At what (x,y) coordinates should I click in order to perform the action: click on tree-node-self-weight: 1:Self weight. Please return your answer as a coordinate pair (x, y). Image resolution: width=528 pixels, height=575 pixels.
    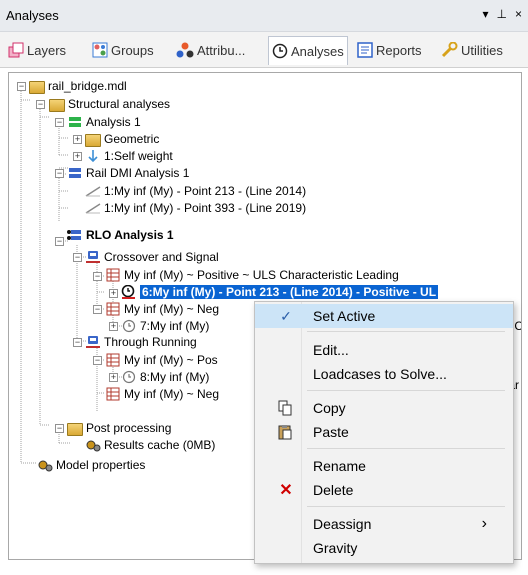
    Looking at the image, I should click on (129, 155).